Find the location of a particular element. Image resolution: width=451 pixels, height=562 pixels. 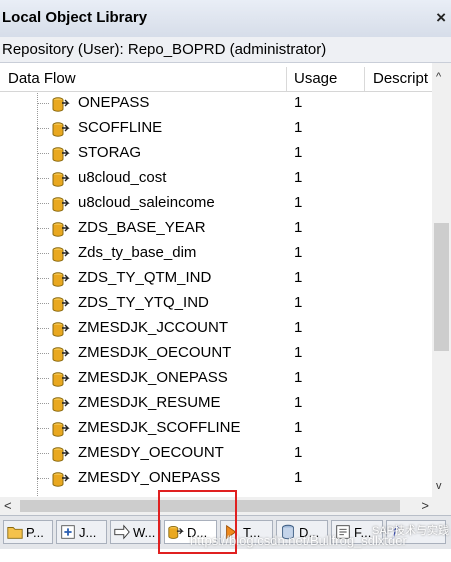

list-item: ZMESDJK_OECOUNT 1 is located at coordinates (216, 353).